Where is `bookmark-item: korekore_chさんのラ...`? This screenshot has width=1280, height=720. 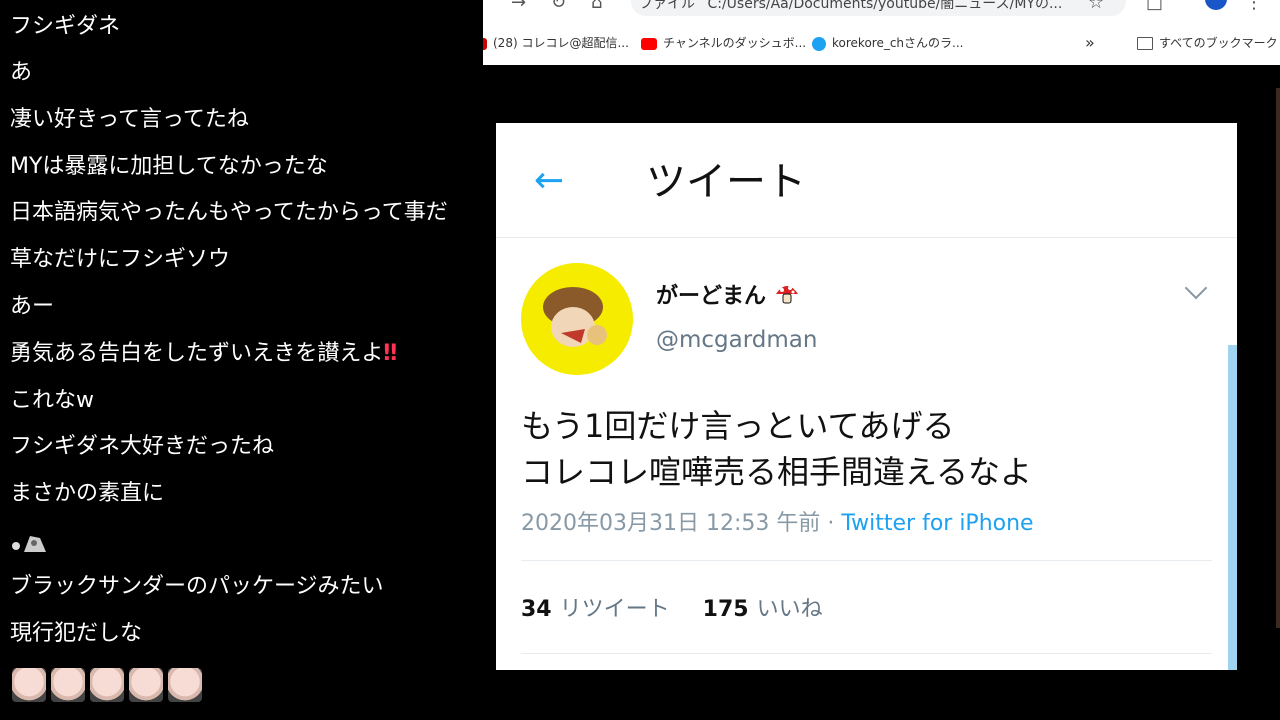 bookmark-item: korekore_chさんのラ... is located at coordinates (887, 43).